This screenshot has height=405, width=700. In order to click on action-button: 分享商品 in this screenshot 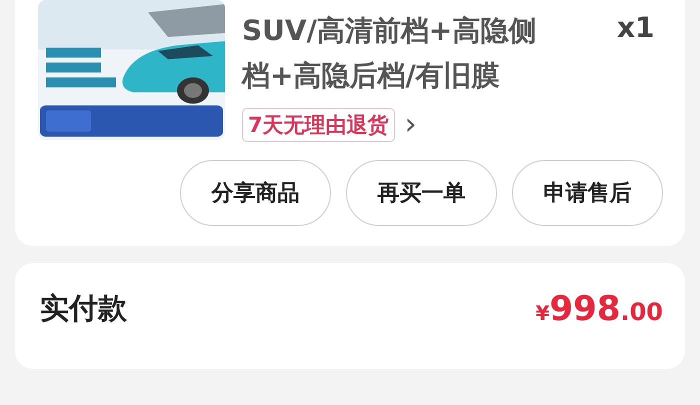, I will do `click(255, 193)`.